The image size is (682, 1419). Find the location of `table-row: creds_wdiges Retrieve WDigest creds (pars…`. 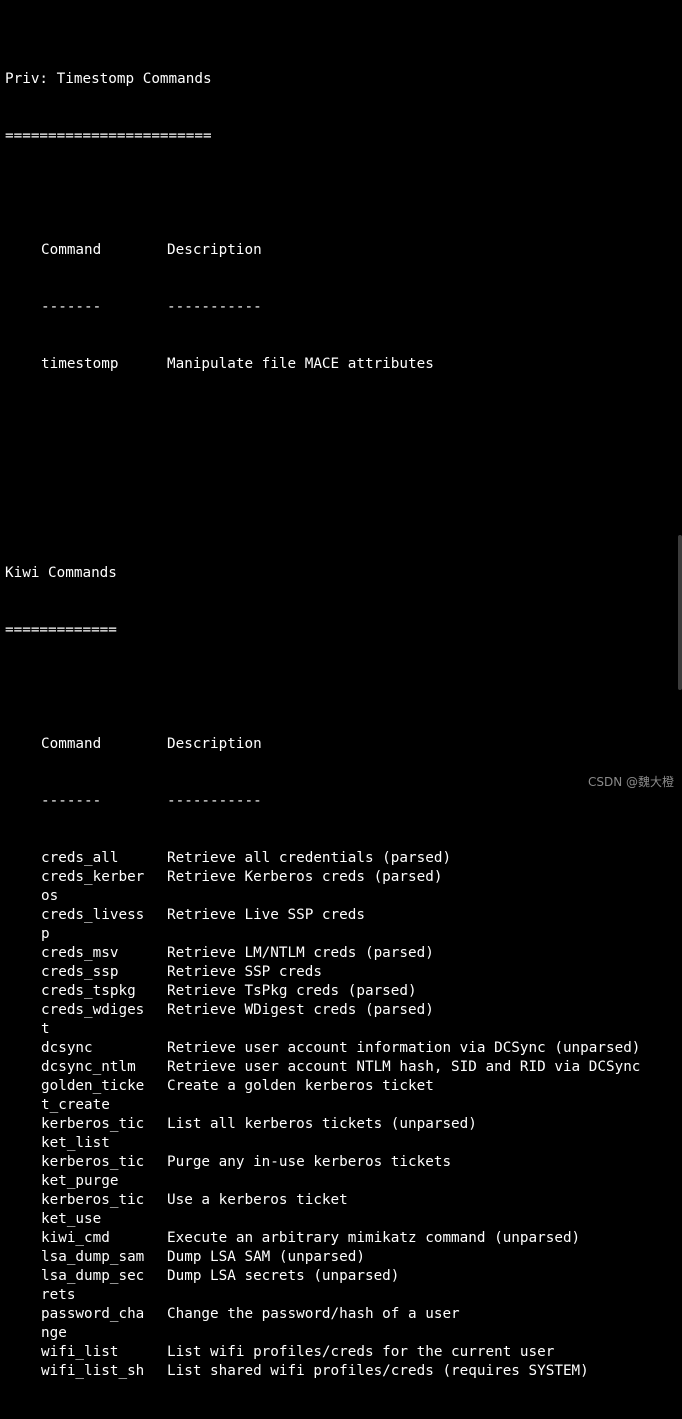

table-row: creds_wdiges Retrieve WDigest creds (pars… is located at coordinates (322, 1010).